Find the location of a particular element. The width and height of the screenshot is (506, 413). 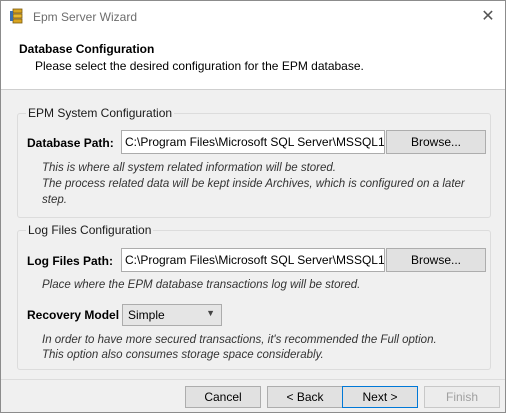

footer-divider is located at coordinates (253, 379).